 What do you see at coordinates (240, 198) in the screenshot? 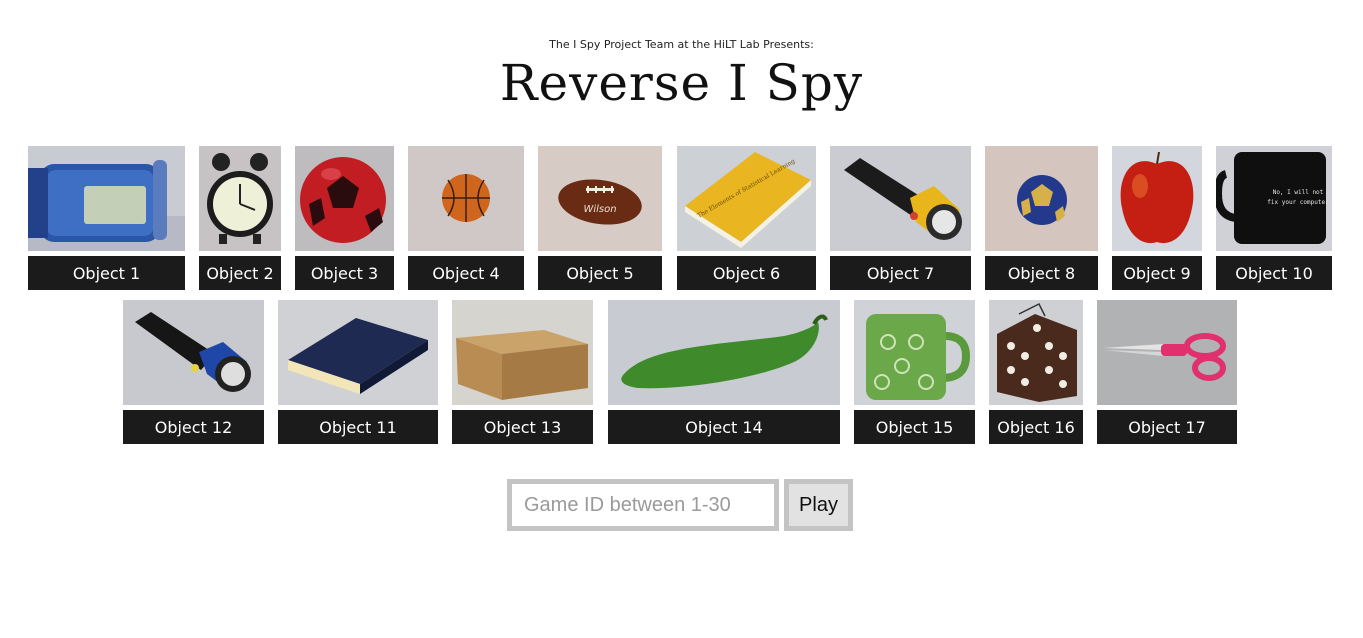
I see `twin-bell-alarm-clock-icon` at bounding box center [240, 198].